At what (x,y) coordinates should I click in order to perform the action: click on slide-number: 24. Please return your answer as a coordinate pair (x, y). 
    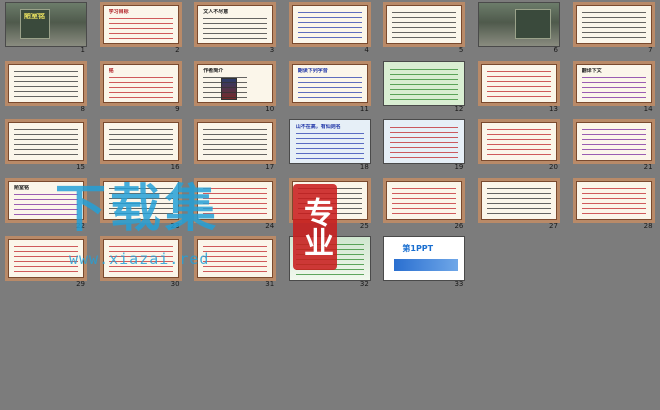
    Looking at the image, I should click on (270, 225).